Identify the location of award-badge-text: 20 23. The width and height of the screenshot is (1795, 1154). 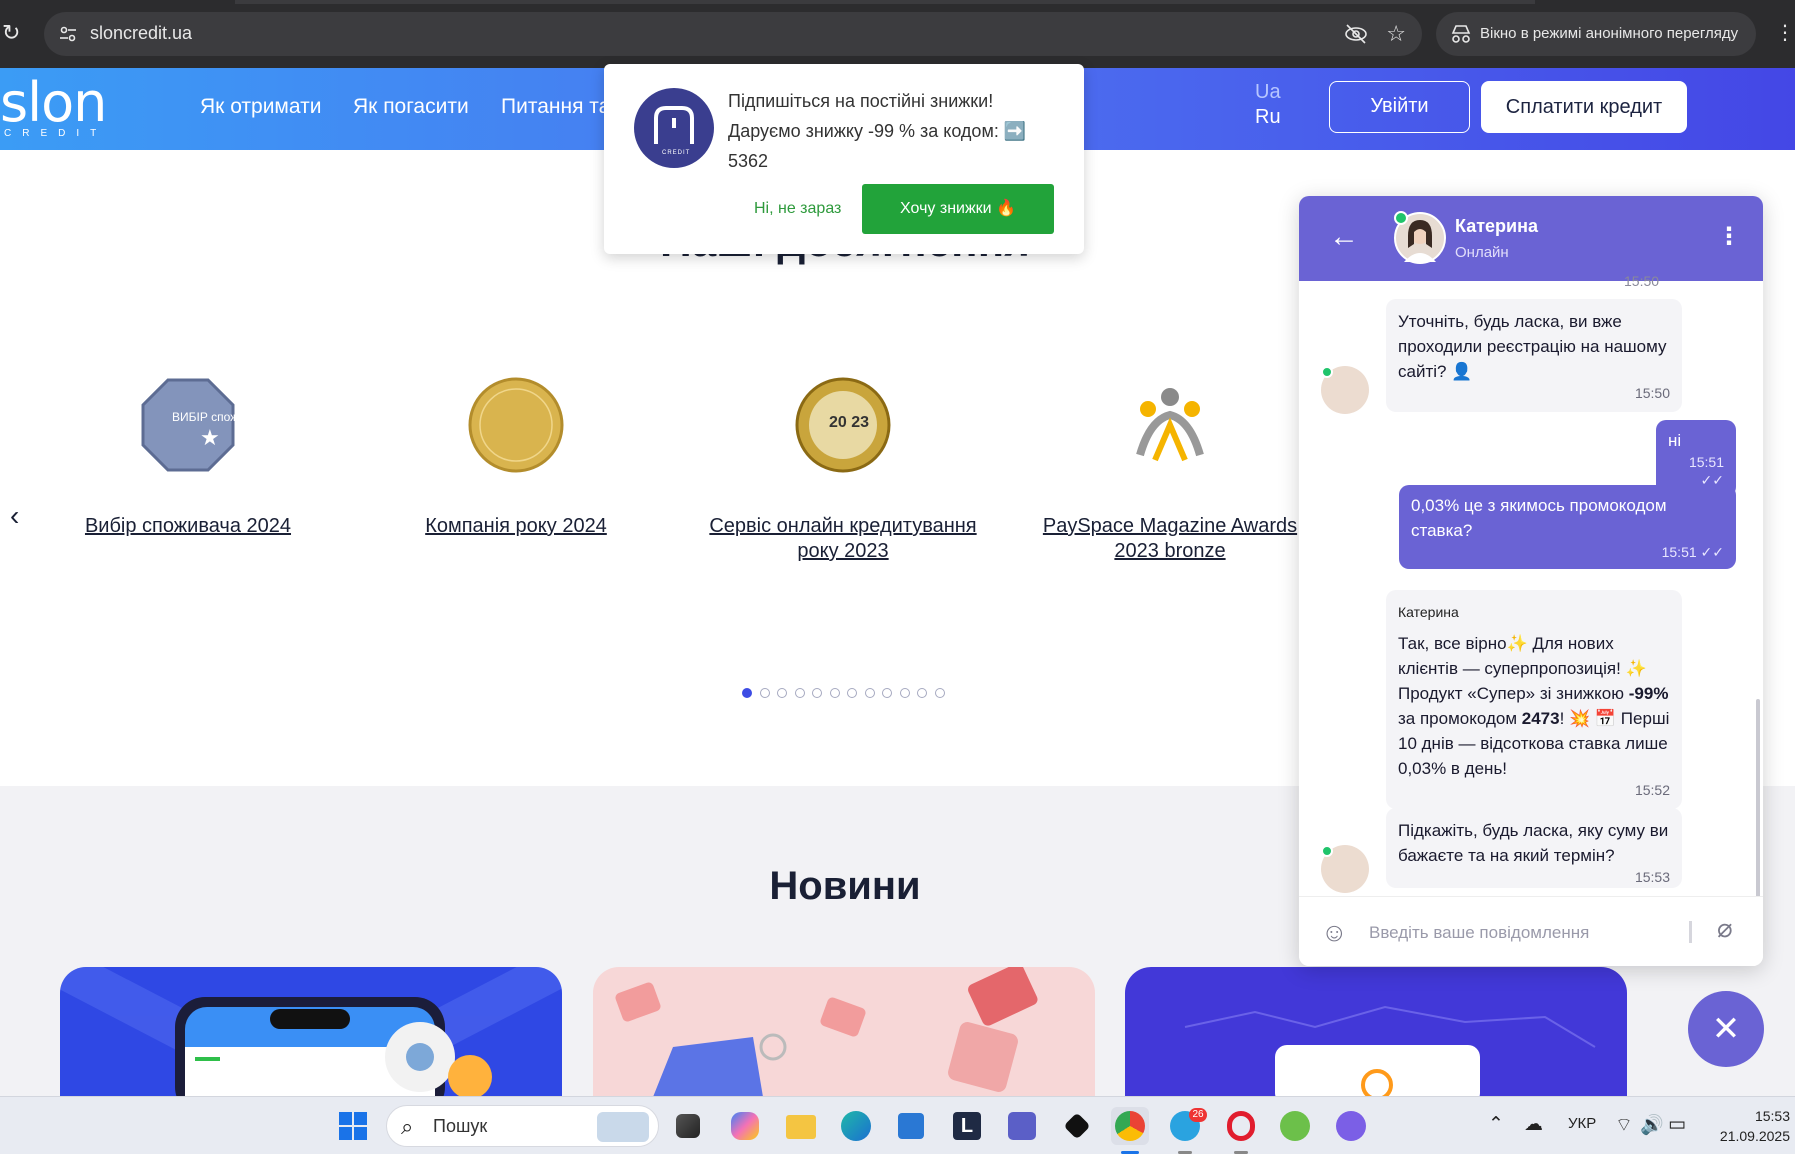
(849, 422).